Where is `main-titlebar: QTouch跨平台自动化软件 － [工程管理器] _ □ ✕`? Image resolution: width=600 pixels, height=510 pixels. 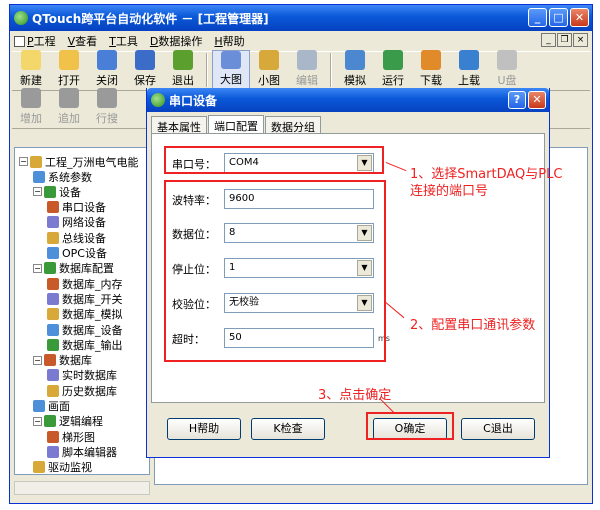
main-titlebar: QTouch跨平台自动化软件 － [工程管理器] _ □ ✕ is located at coordinates (301, 18).